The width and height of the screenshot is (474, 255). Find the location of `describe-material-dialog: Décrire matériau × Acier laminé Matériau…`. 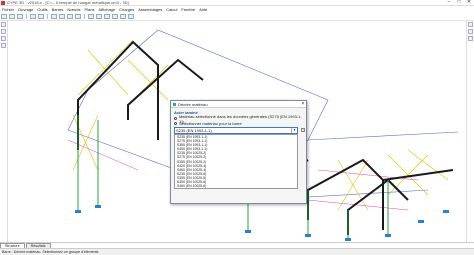

describe-material-dialog: Décrire matériau × Acier laminé Matériau… is located at coordinates (238, 152).